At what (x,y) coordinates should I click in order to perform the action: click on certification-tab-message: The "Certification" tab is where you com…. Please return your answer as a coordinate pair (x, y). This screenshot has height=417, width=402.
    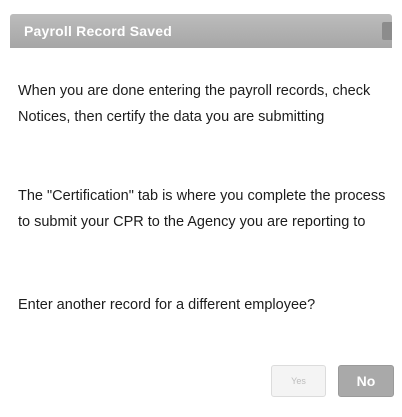
    Looking at the image, I should click on (202, 209).